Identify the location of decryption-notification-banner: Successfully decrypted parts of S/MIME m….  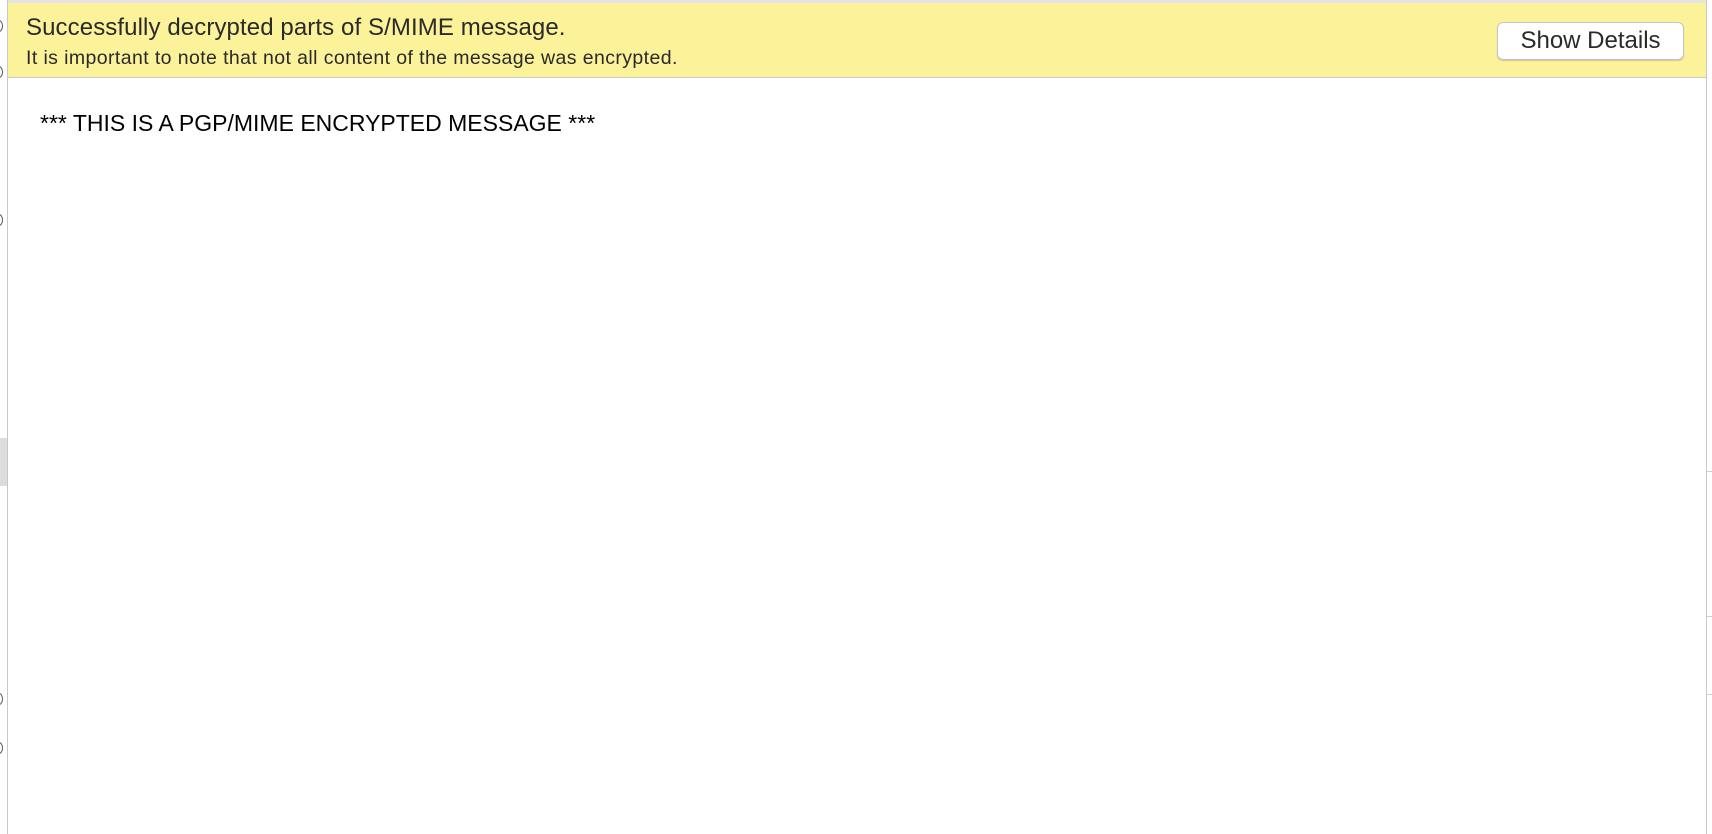
(857, 40).